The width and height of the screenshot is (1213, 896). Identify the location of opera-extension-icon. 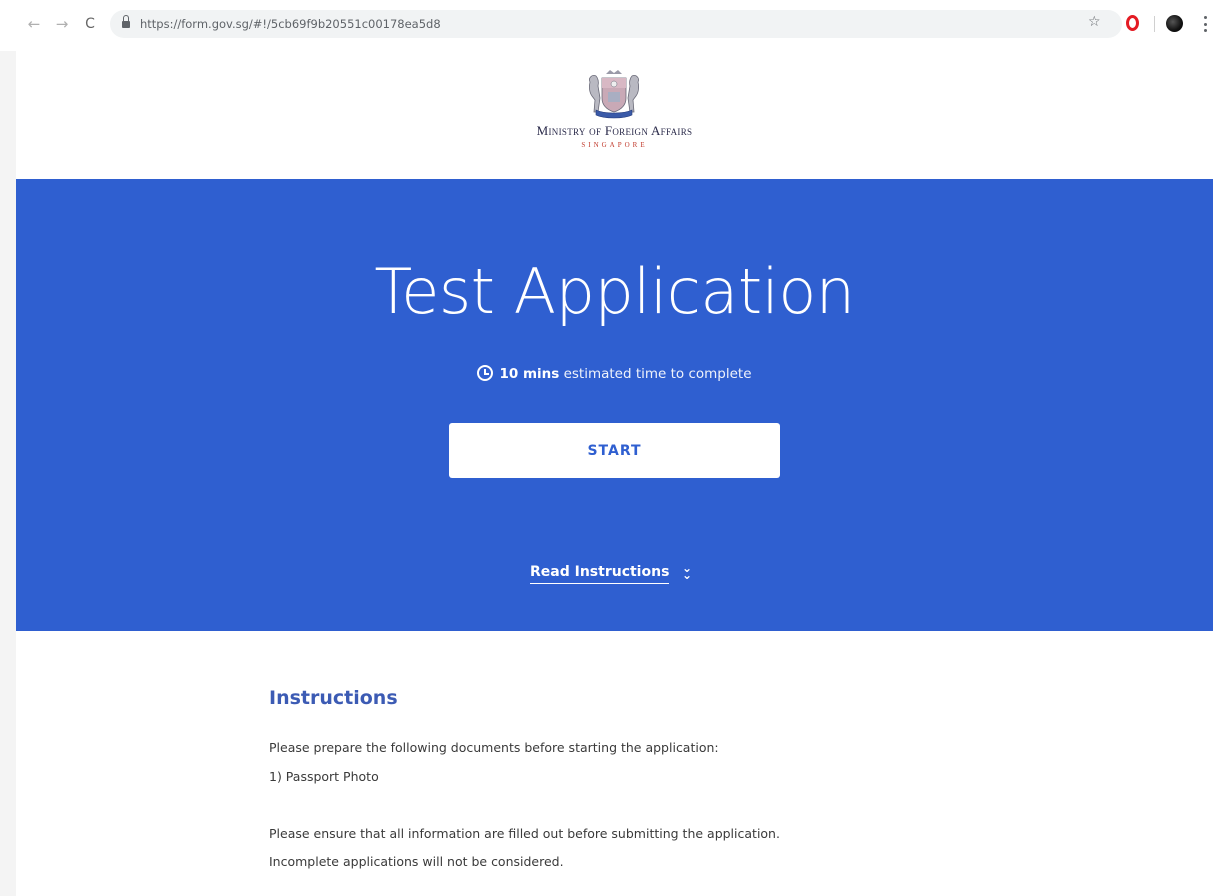
(1132, 23).